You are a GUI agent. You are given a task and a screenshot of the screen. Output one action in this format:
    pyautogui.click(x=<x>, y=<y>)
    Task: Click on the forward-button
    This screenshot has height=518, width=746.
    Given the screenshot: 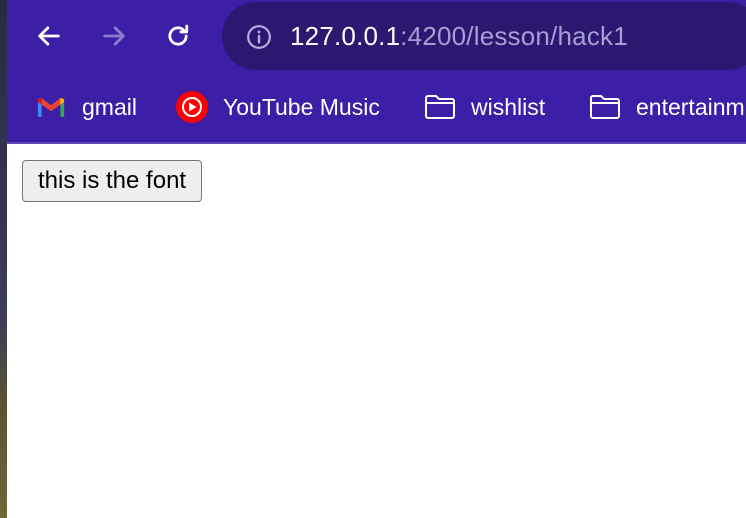 What is the action you would take?
    pyautogui.click(x=114, y=36)
    